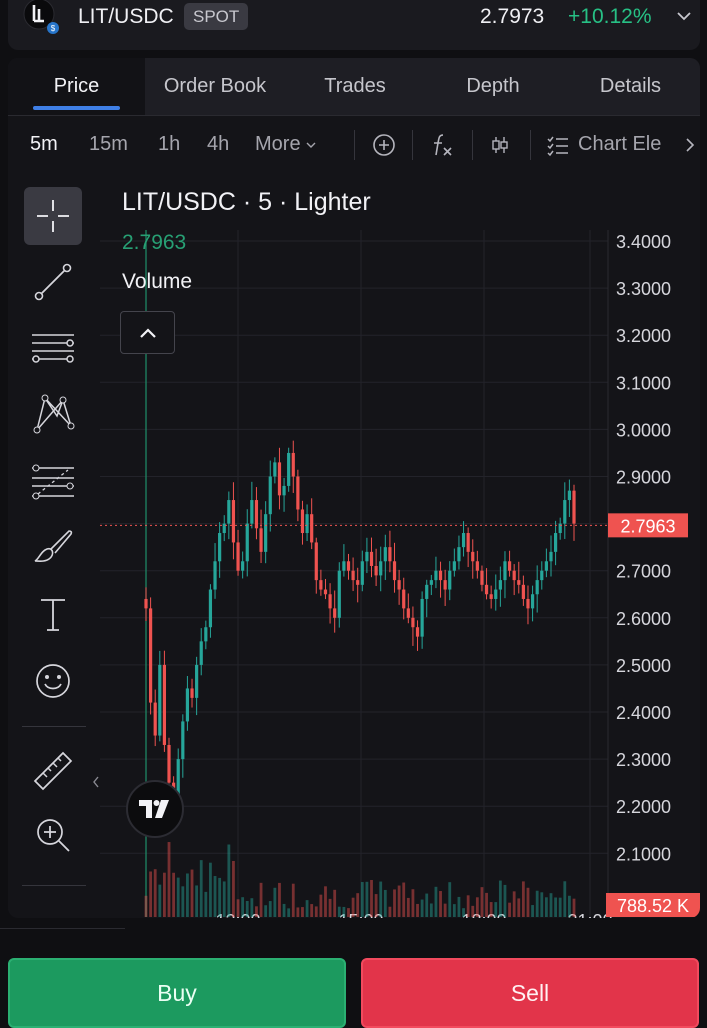 The width and height of the screenshot is (707, 1028). I want to click on tab-price: Price, so click(76, 86).